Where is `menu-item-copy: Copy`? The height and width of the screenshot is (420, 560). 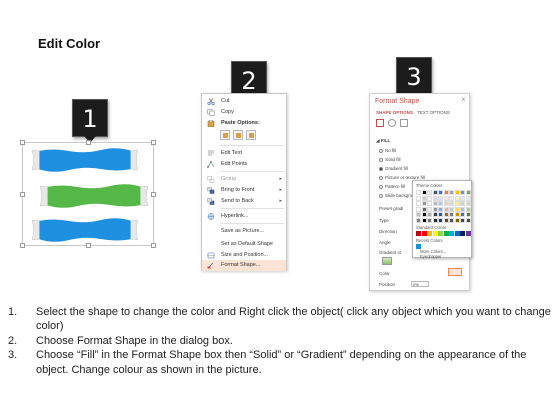
menu-item-copy: Copy is located at coordinates (244, 112).